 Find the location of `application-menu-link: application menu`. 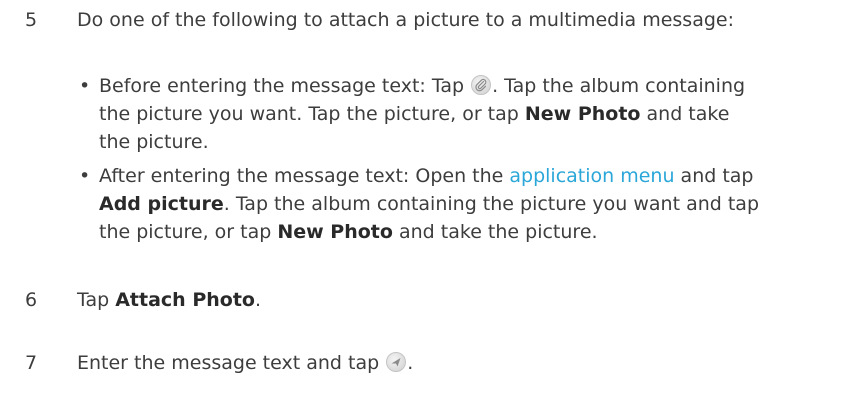

application-menu-link: application menu is located at coordinates (591, 176).